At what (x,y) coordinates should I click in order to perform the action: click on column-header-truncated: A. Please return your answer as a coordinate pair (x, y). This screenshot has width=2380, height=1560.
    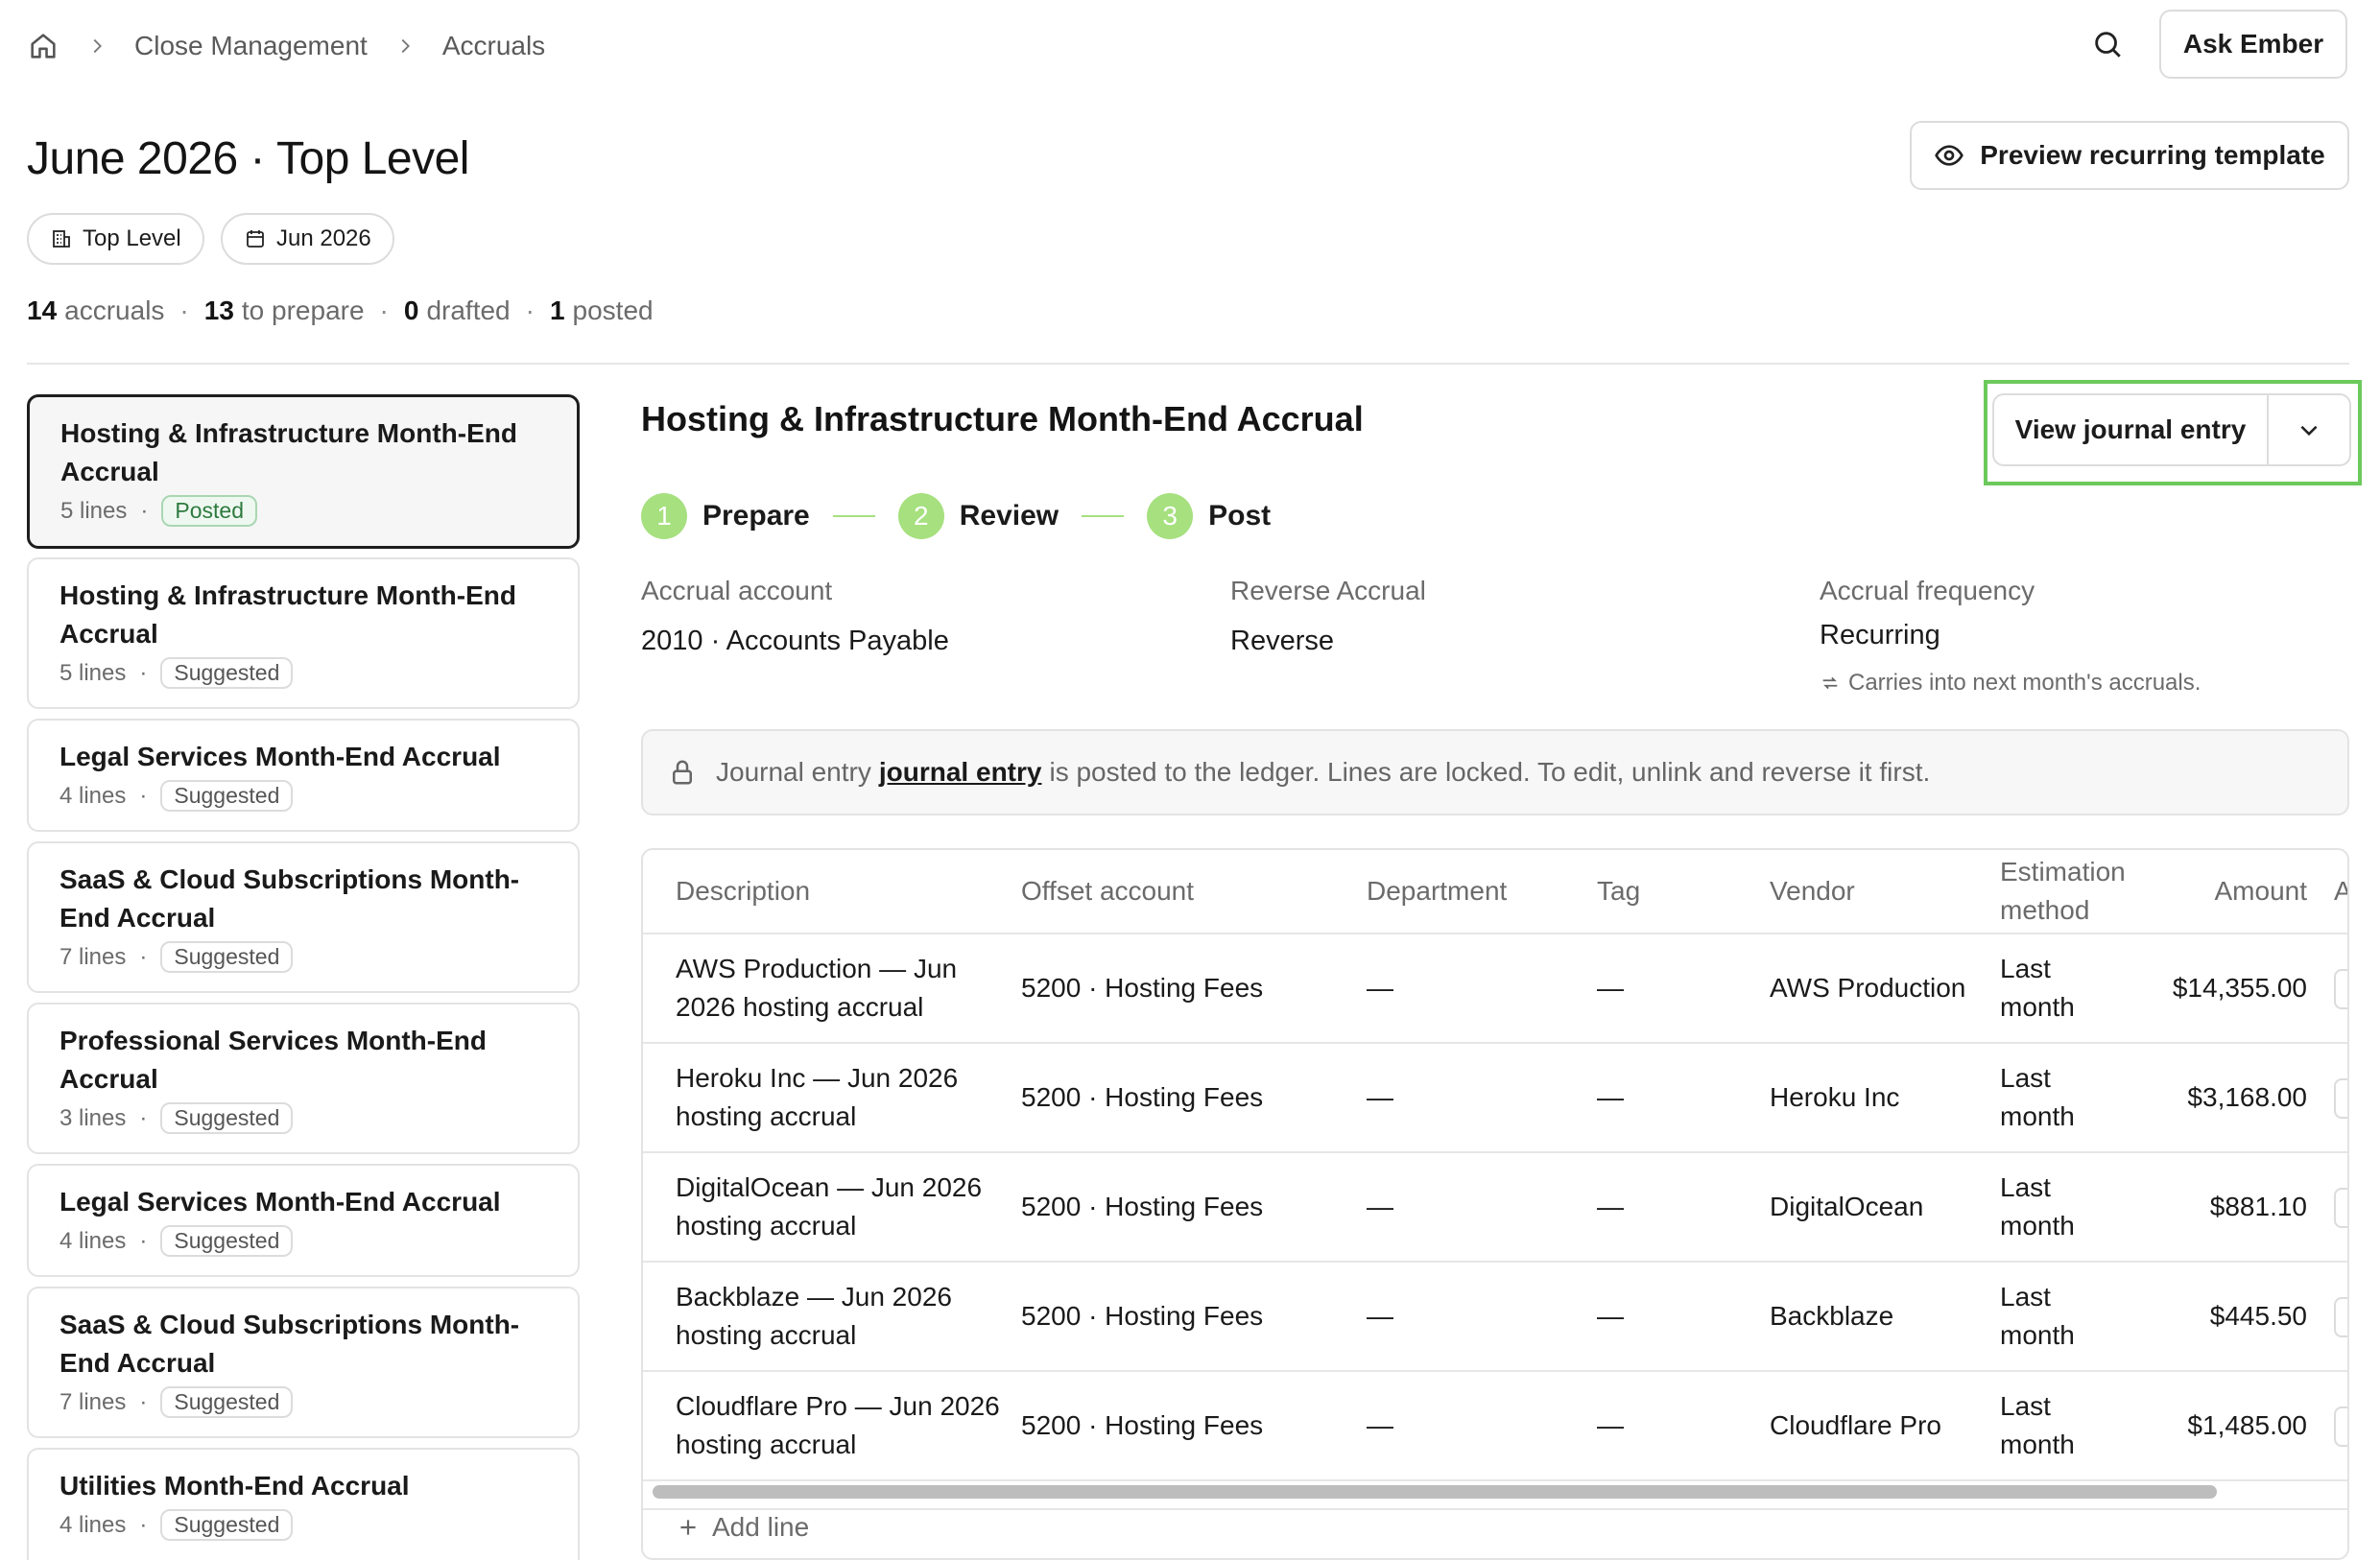
    Looking at the image, I should click on (2341, 891).